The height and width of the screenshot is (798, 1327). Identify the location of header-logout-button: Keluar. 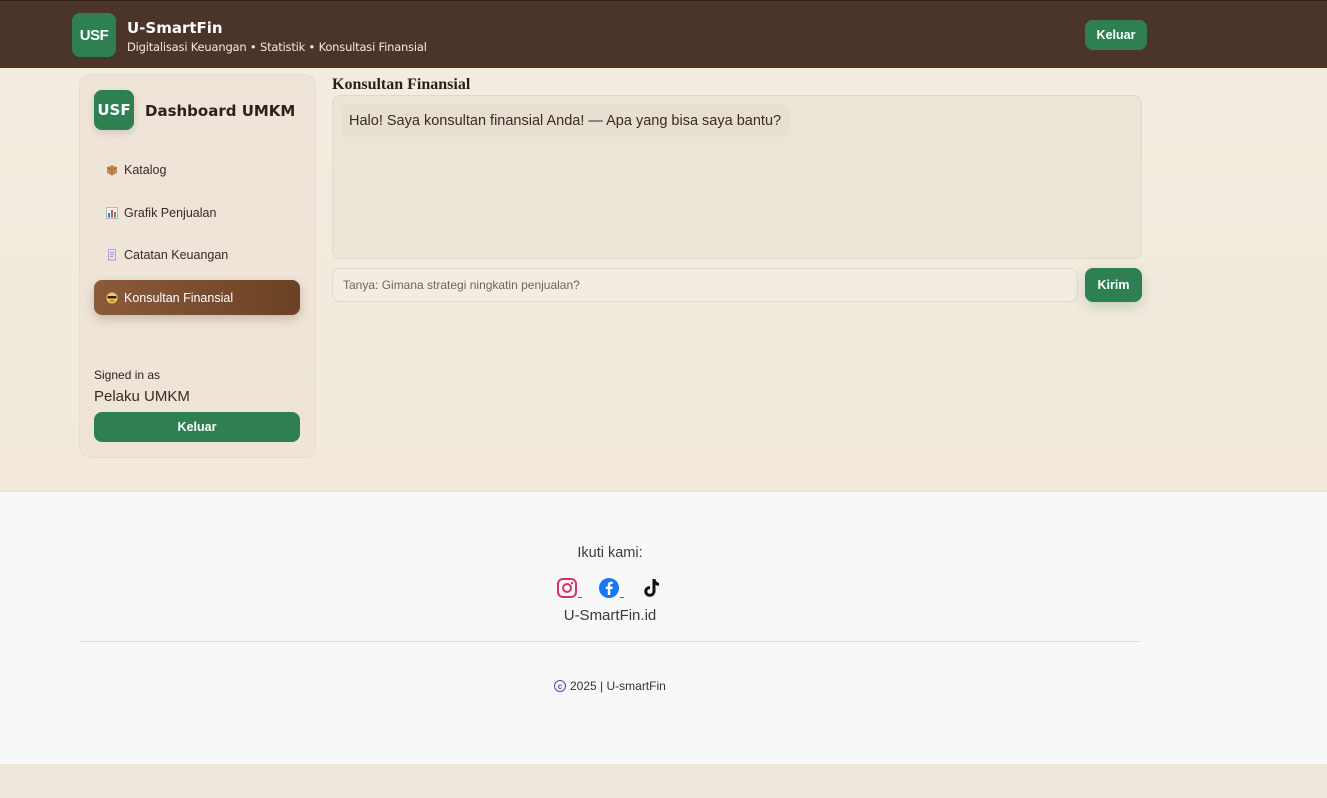
(1116, 35).